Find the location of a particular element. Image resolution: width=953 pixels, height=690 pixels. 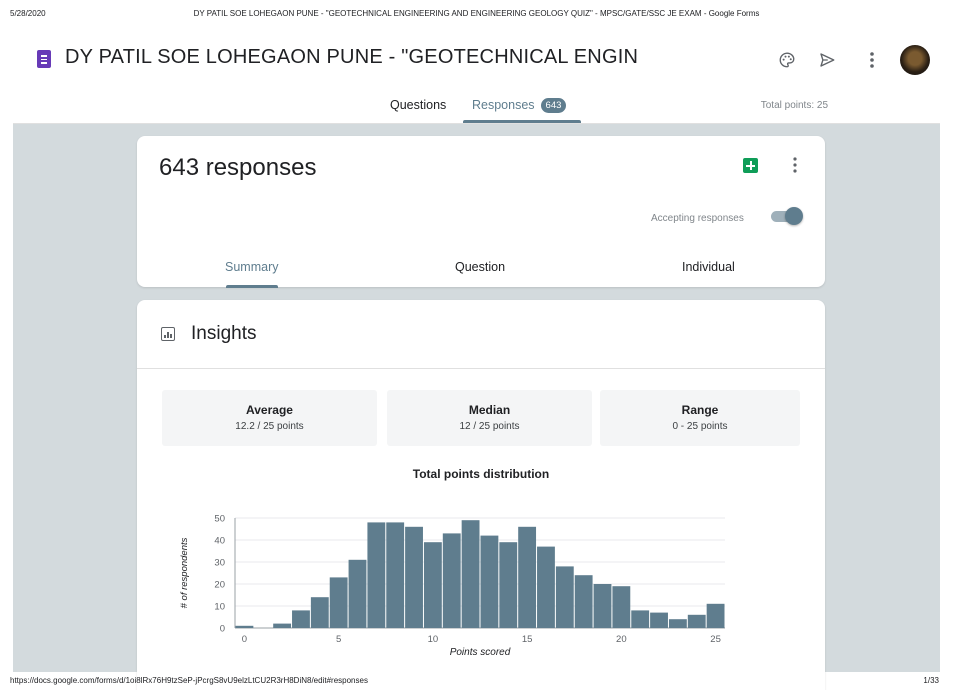

stat-average-value: 12.2 / 25 points is located at coordinates (269, 426).